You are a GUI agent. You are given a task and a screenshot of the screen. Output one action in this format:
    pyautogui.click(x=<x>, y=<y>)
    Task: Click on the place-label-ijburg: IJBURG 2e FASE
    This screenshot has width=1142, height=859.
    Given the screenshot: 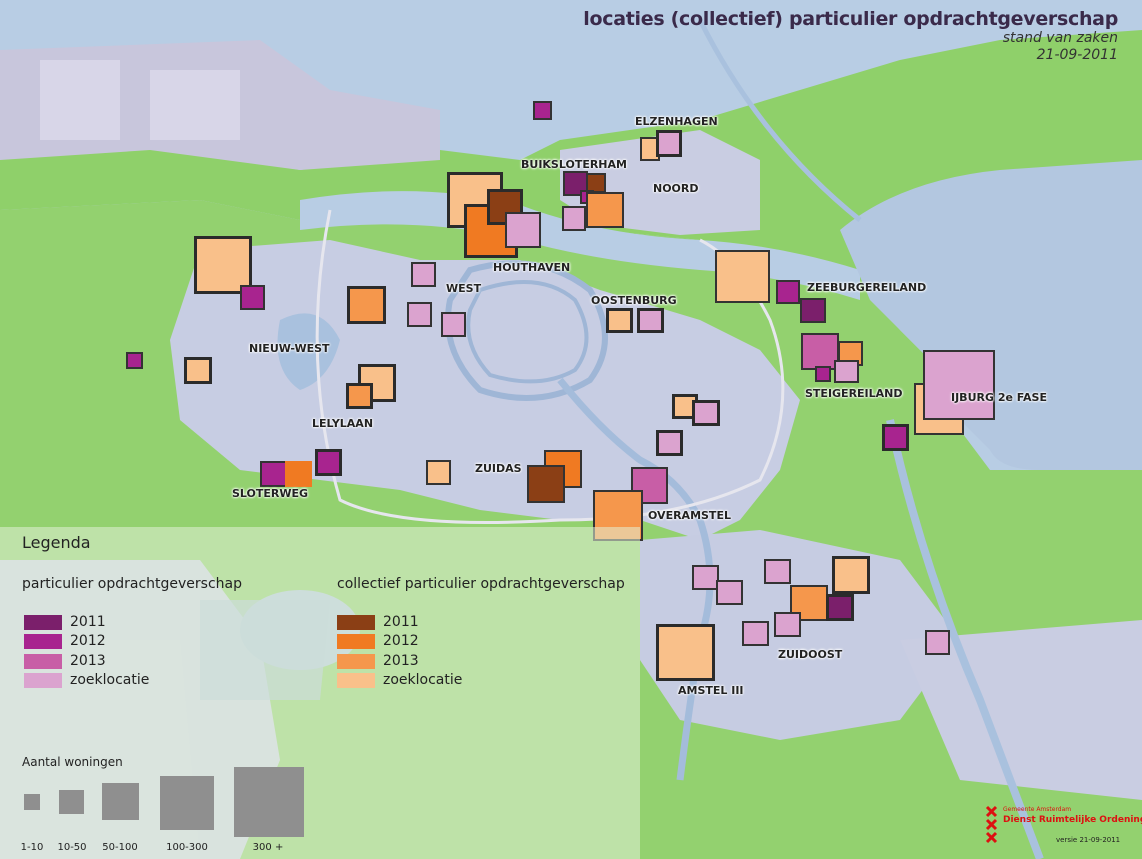 What is the action you would take?
    pyautogui.click(x=999, y=397)
    